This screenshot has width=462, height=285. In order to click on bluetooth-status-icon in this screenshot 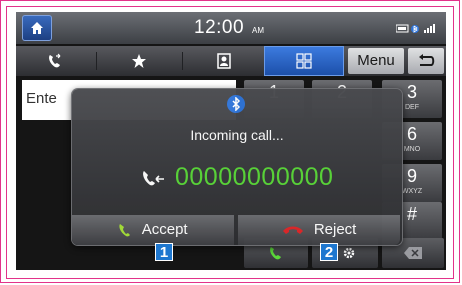, I will do `click(415, 29)`.